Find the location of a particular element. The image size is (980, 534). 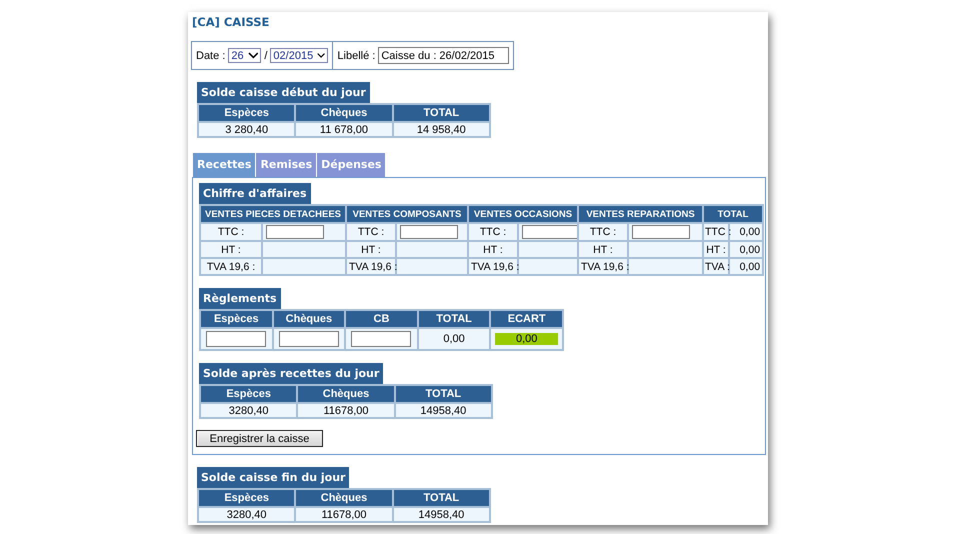

section-title: Solde après recettes du jour is located at coordinates (291, 373).